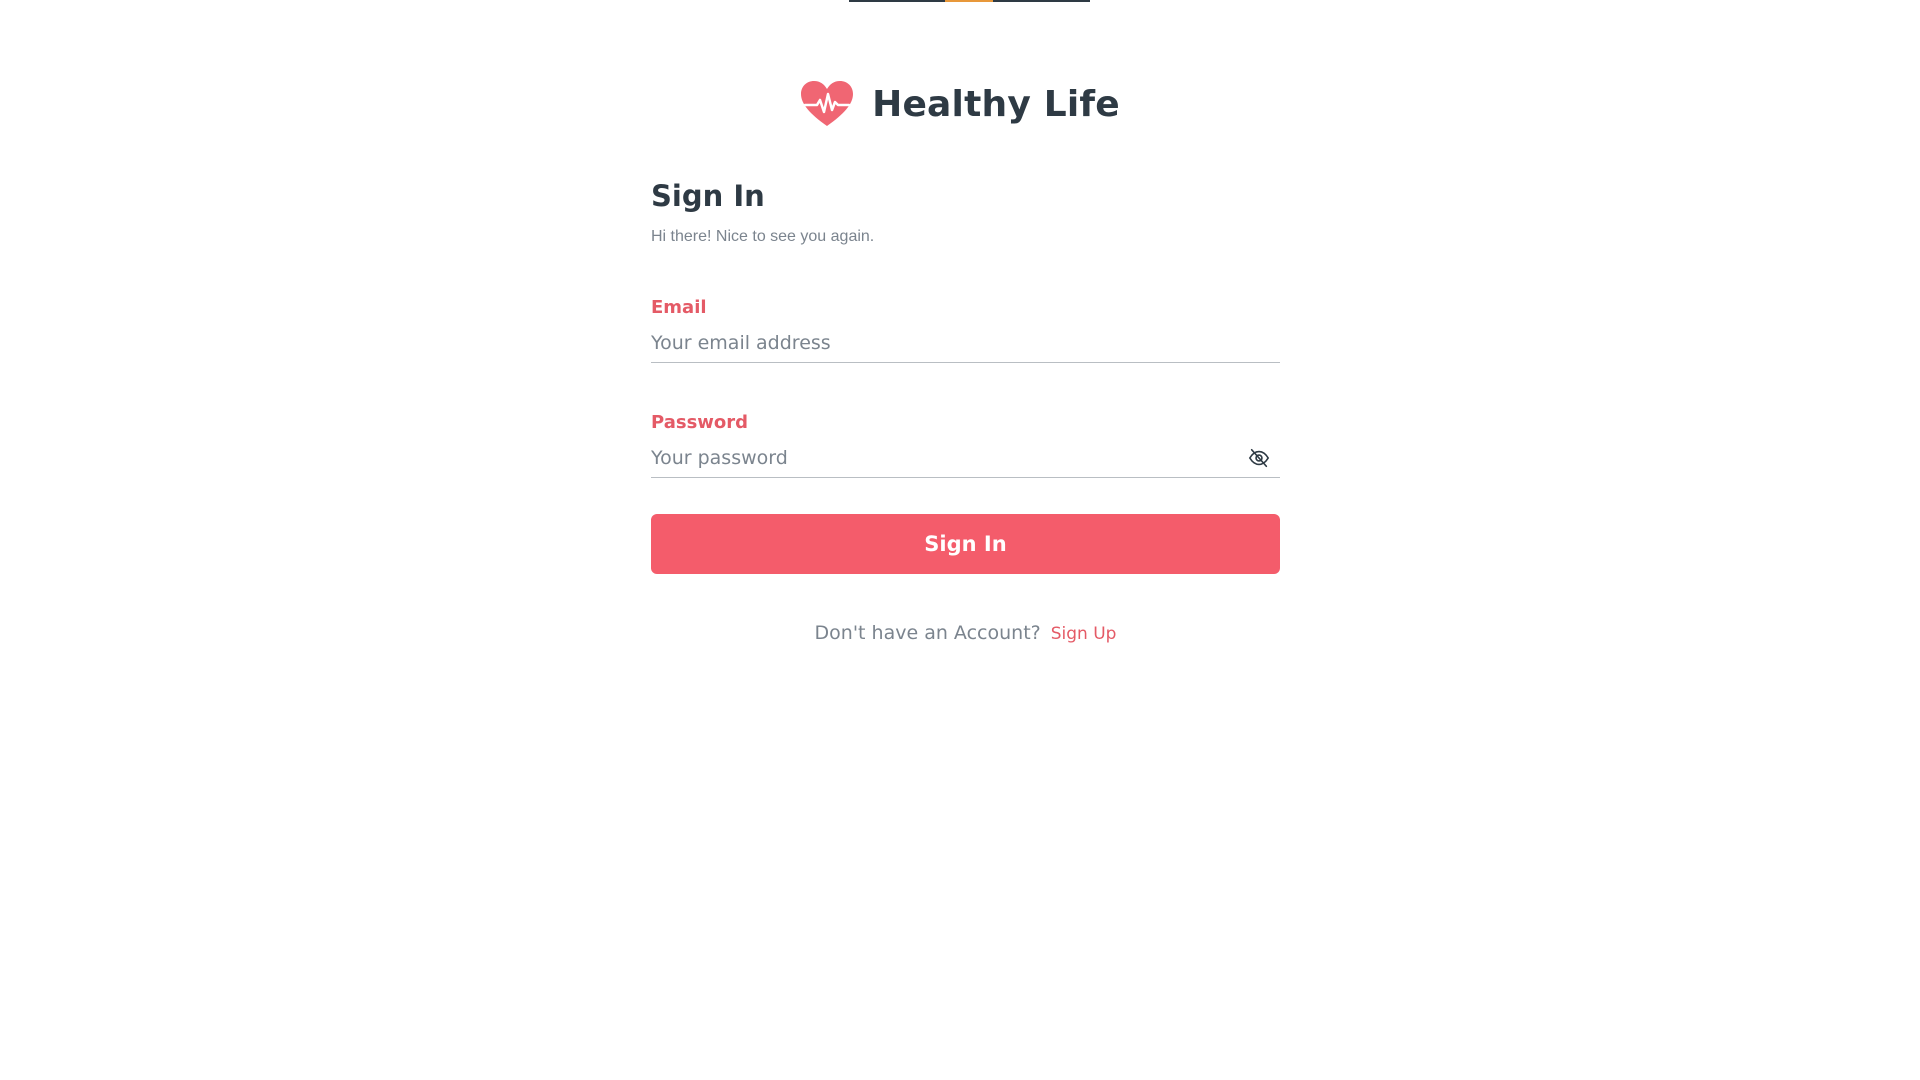  Describe the element at coordinates (897, 1) in the screenshot. I see `indicator-track-left` at that location.